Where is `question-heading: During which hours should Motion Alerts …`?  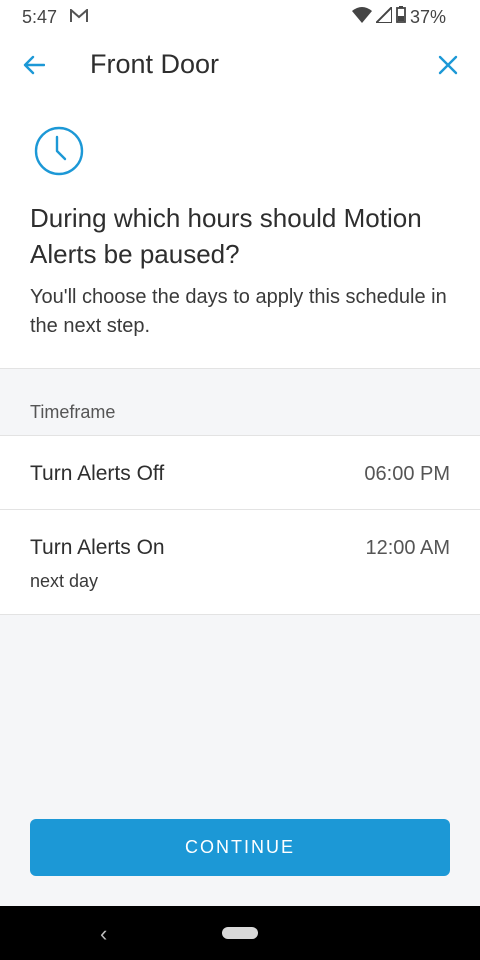 question-heading: During which hours should Motion Alerts … is located at coordinates (226, 236).